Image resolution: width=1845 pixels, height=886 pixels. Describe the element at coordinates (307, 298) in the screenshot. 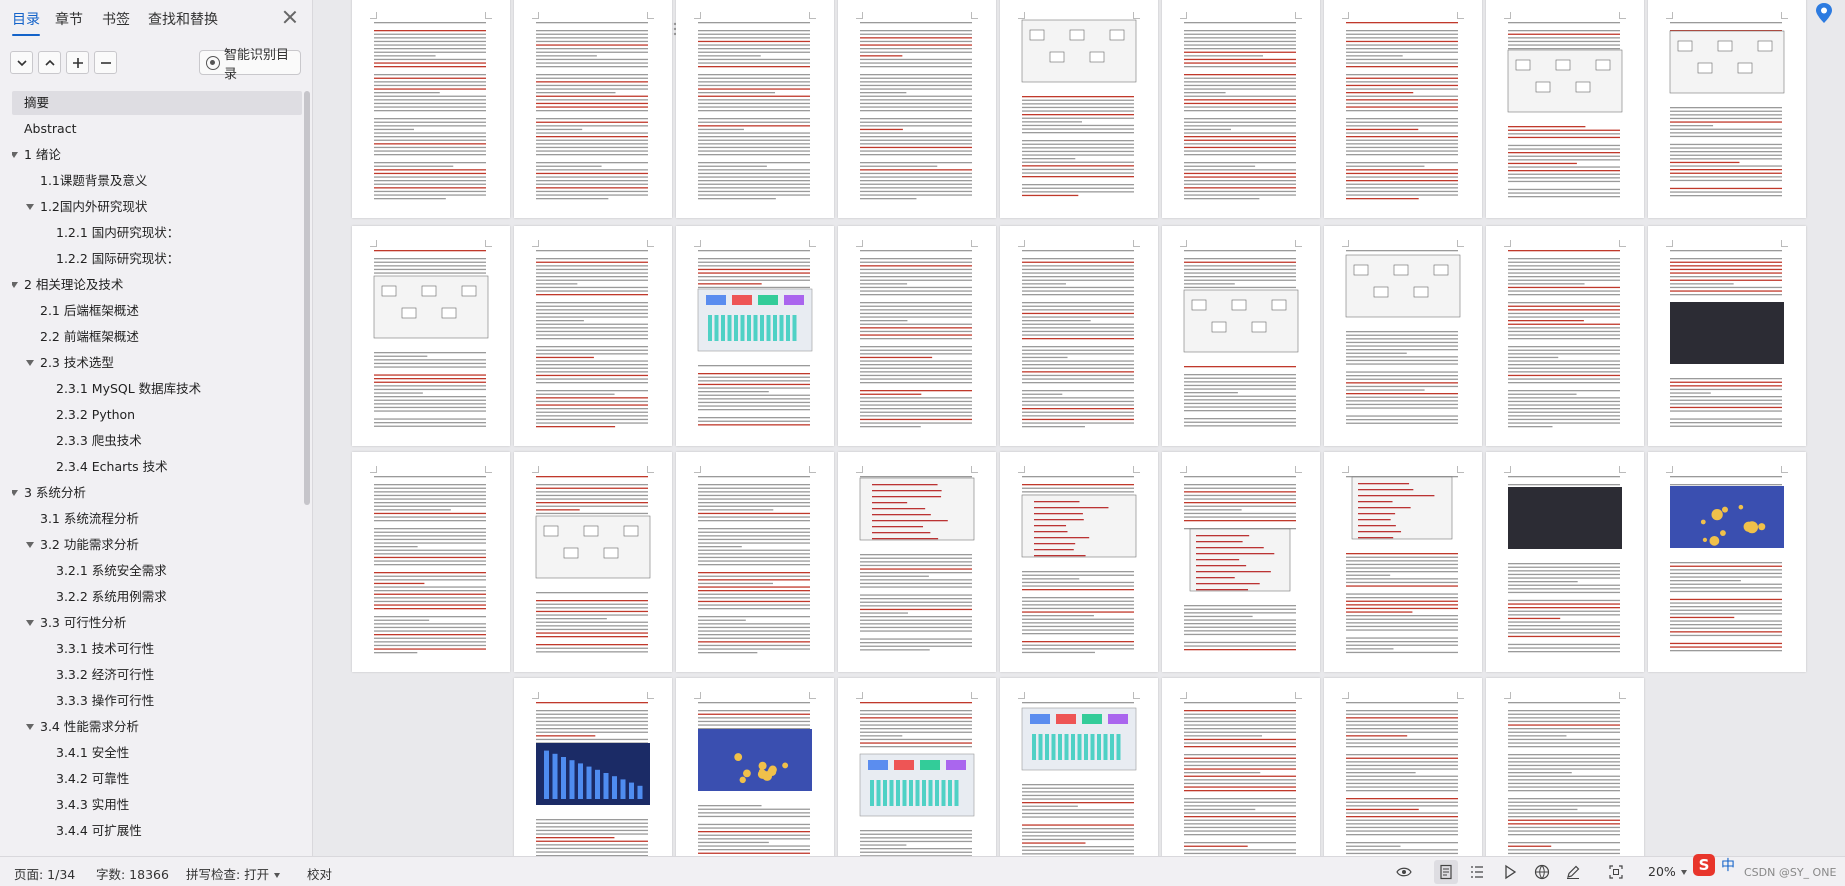

I see `toc-scrollbar` at that location.